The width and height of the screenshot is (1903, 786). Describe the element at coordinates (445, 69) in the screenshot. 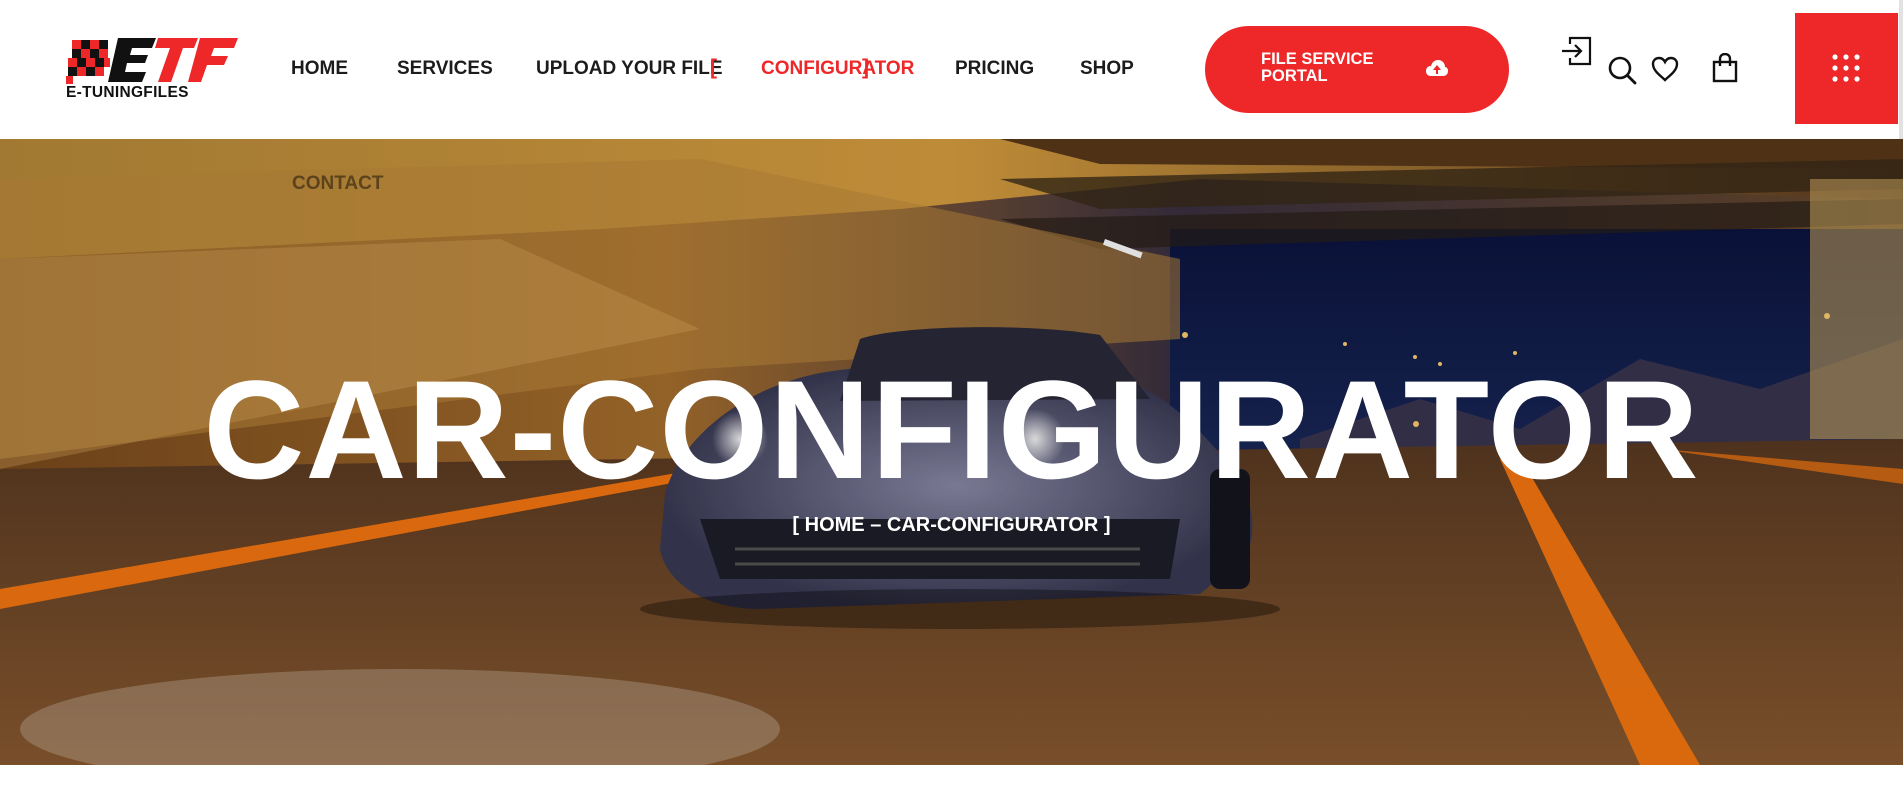

I see `nav-services: SERVICES` at that location.